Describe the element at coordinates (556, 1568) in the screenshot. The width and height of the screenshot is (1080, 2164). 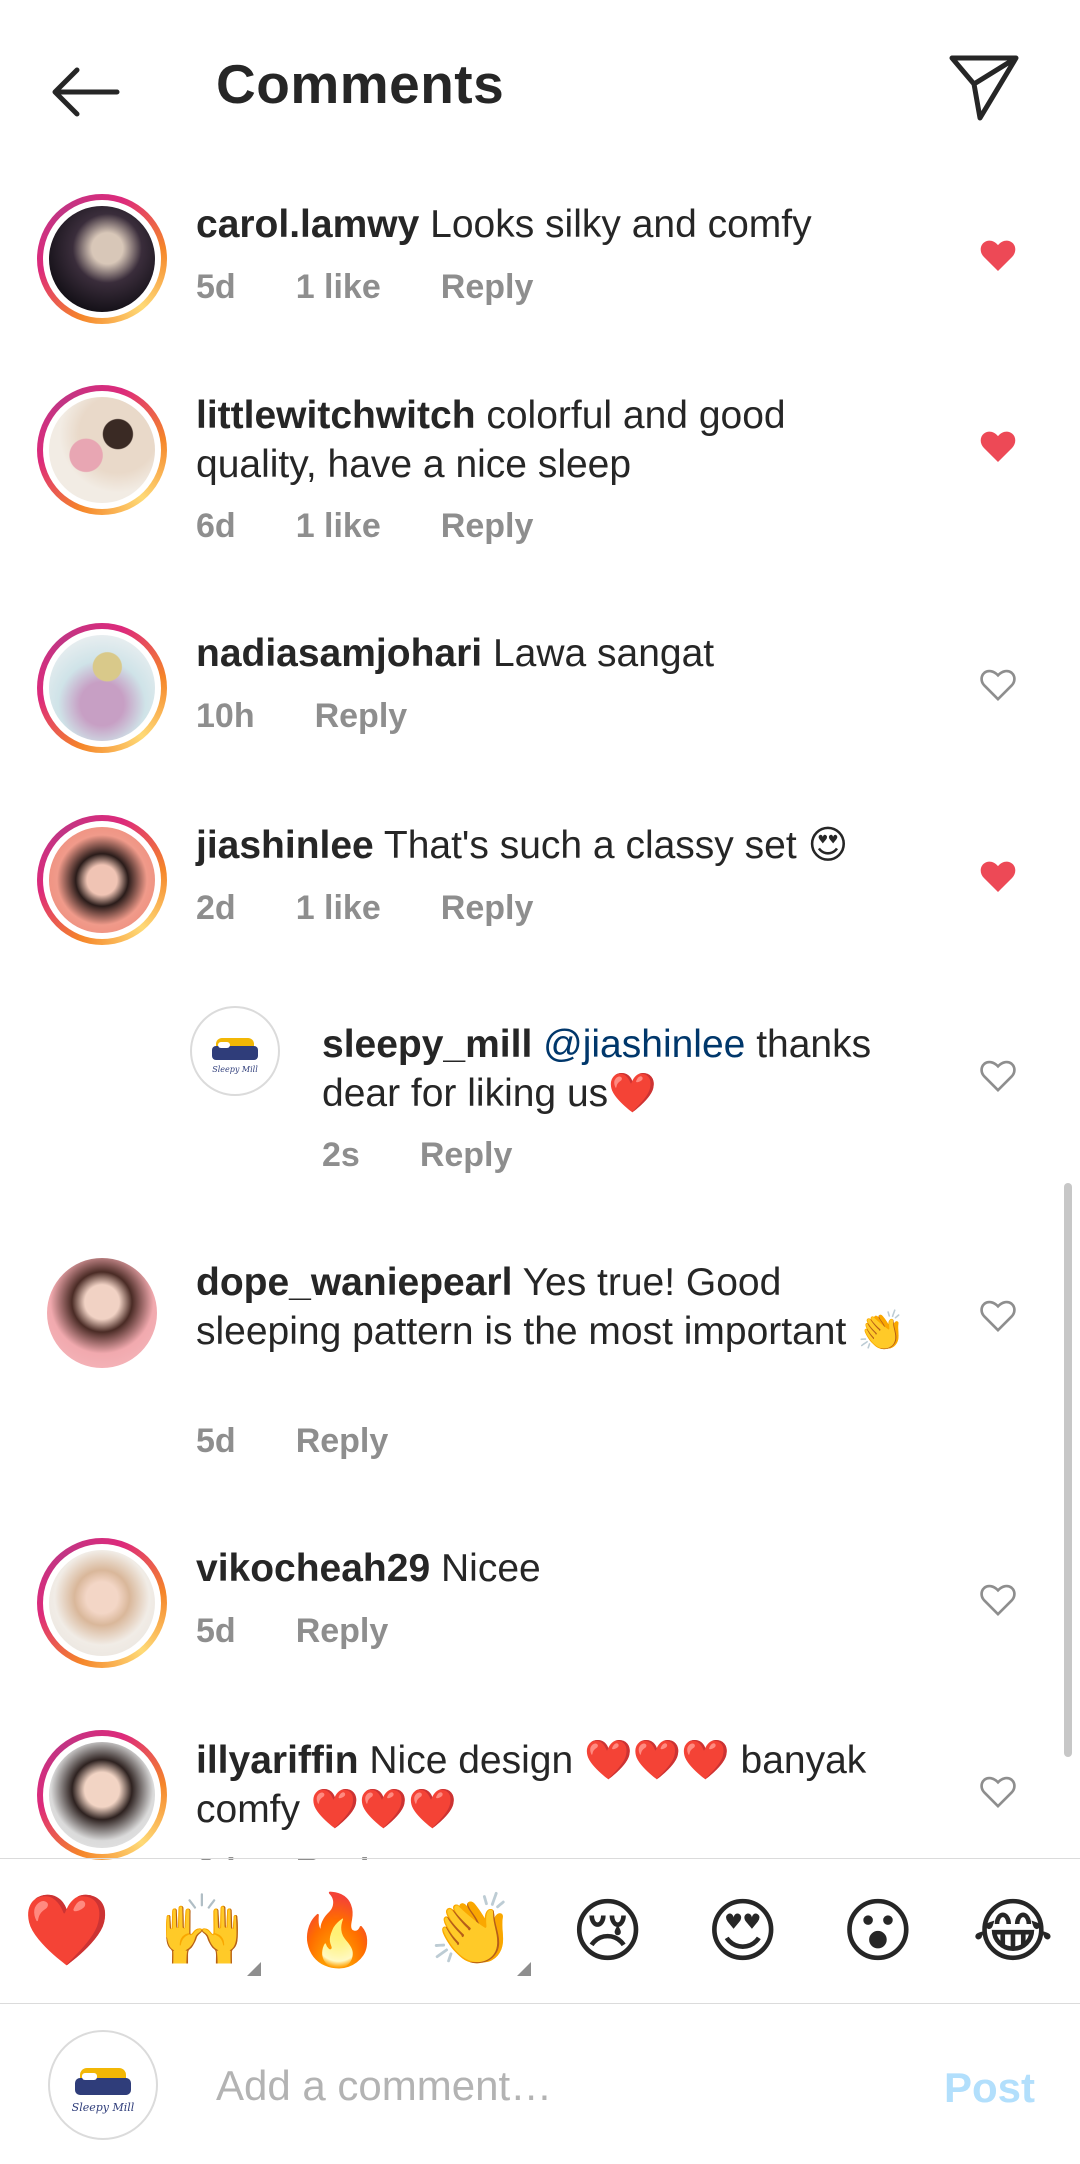
I see `comment-text: vikocheah29 Nicee` at that location.